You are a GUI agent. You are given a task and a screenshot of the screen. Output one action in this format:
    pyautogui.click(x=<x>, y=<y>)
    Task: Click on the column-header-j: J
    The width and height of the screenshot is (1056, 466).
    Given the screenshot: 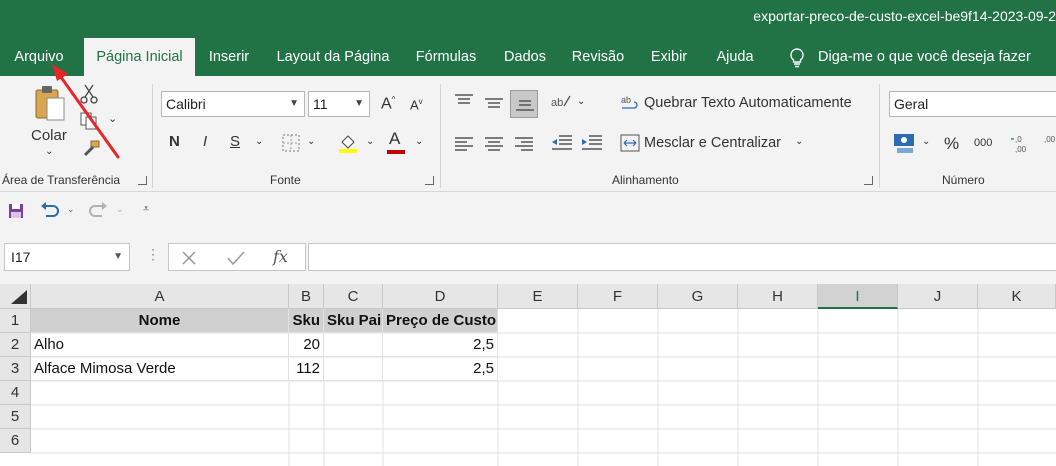 What is the action you would take?
    pyautogui.click(x=938, y=296)
    